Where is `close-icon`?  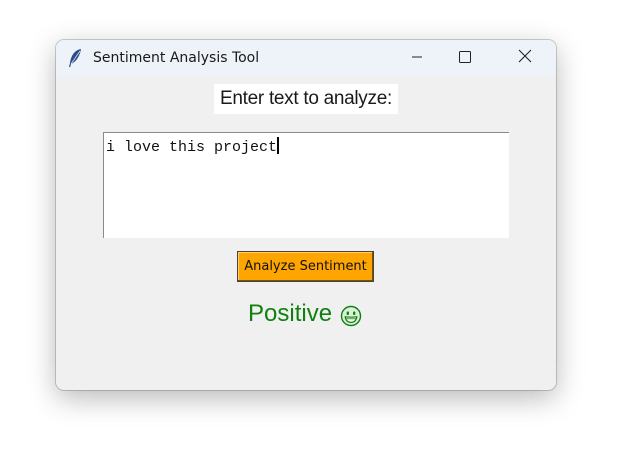
close-icon is located at coordinates (525, 58).